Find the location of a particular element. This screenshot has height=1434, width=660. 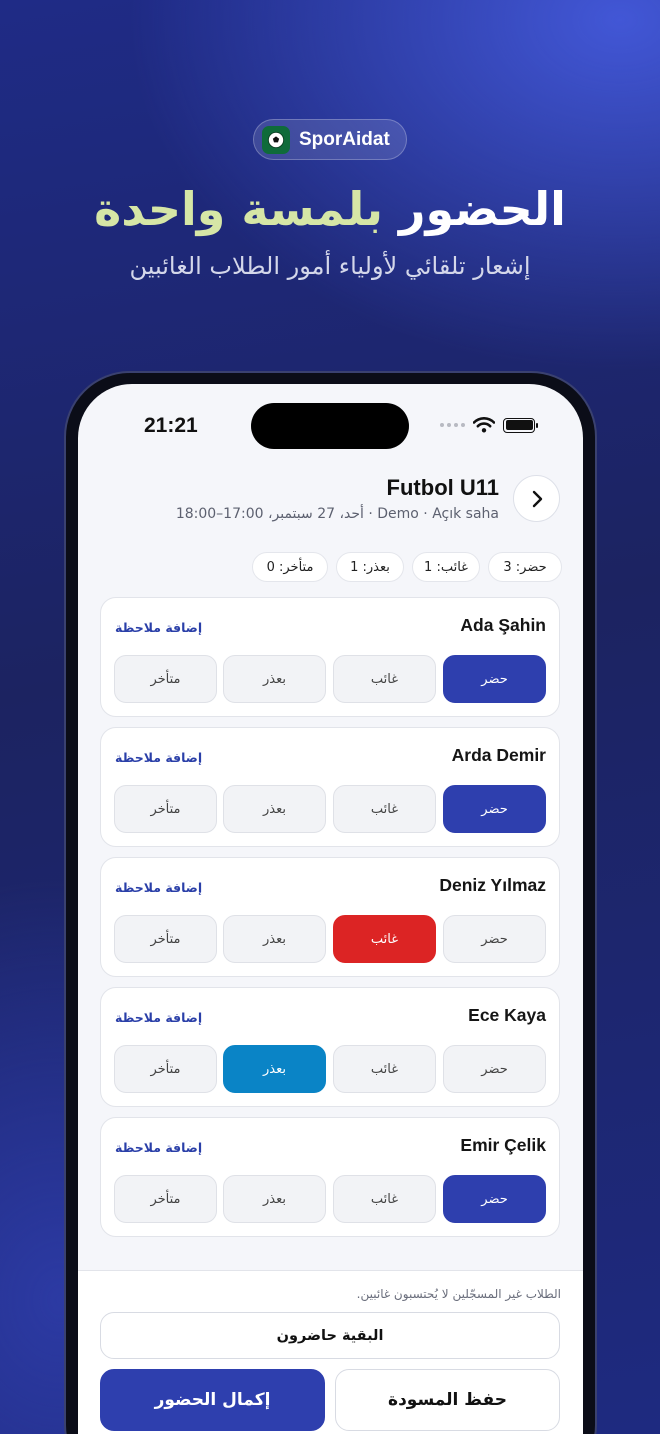

student-name: Emir Çelik is located at coordinates (503, 1145).